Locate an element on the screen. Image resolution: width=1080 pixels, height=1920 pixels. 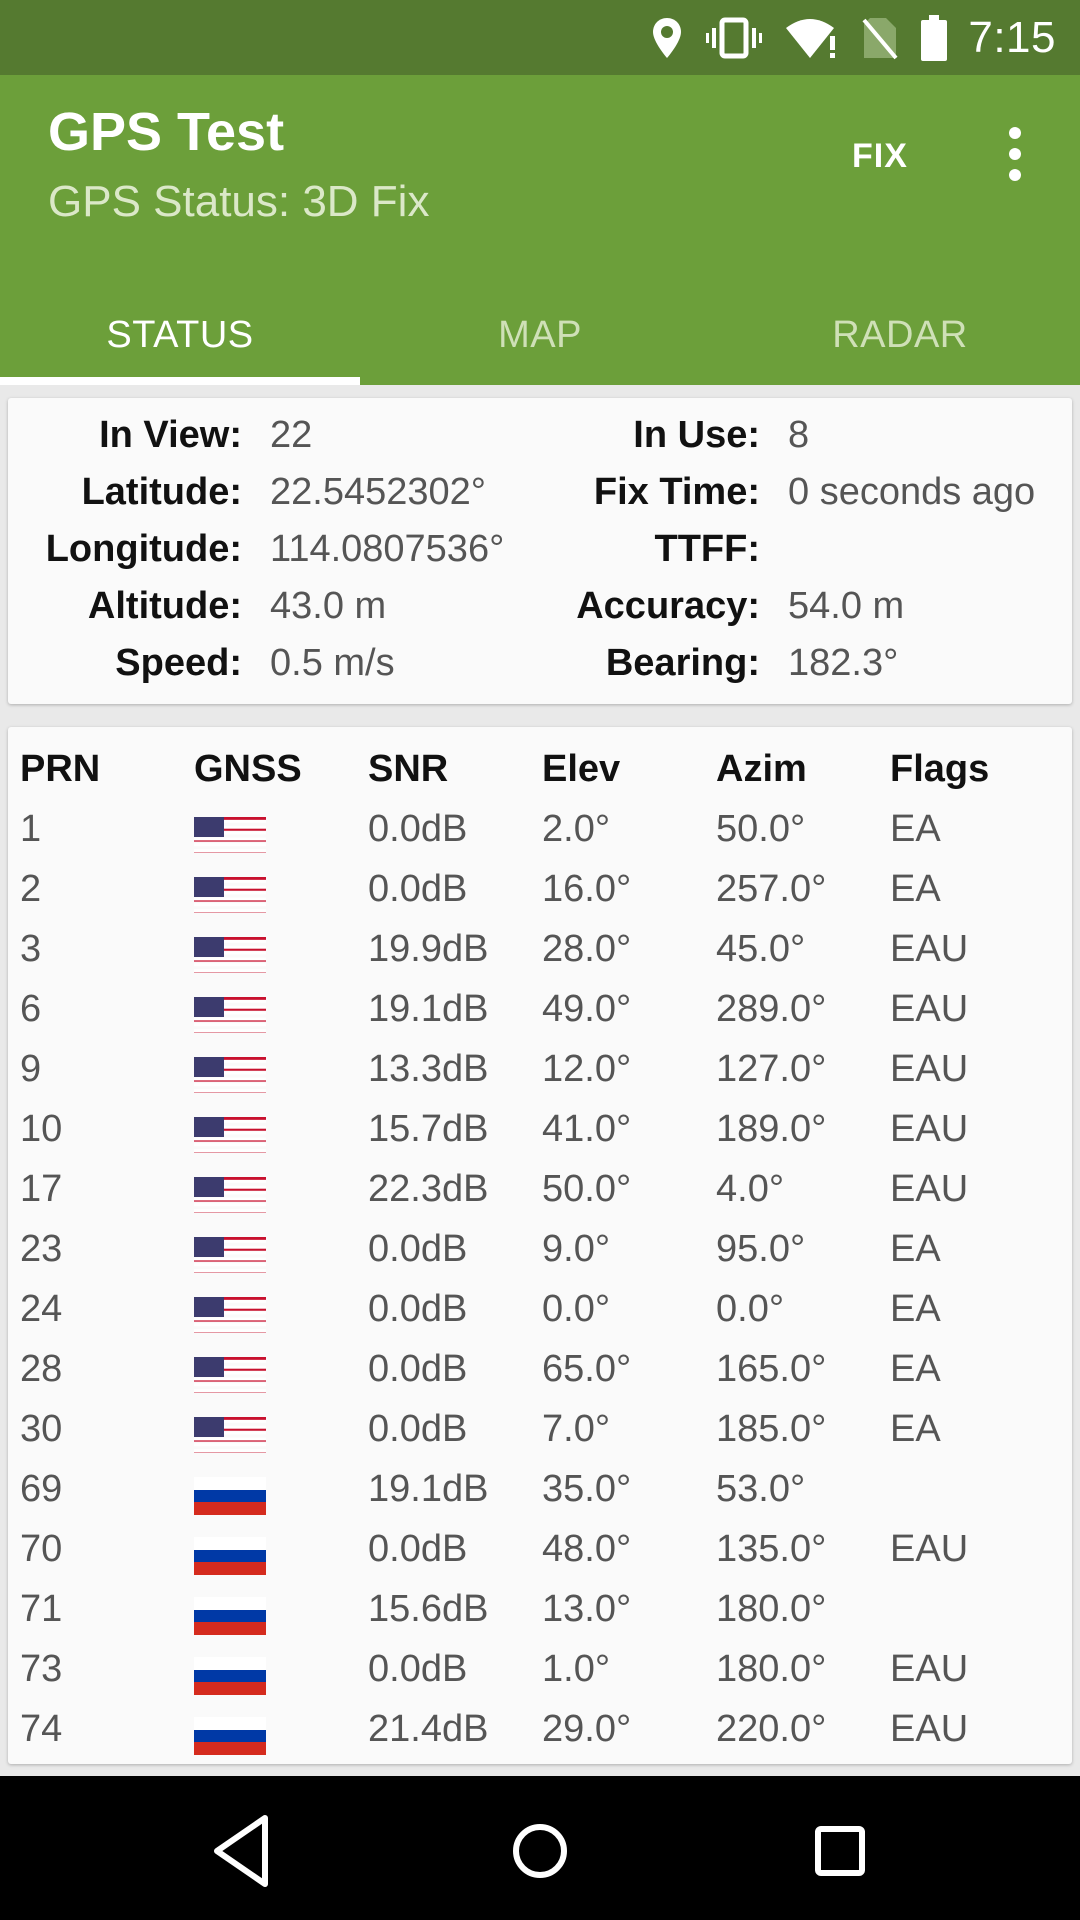
table-header: PRN GNSS SNR Elev Azim Flags is located at coordinates (540, 769).